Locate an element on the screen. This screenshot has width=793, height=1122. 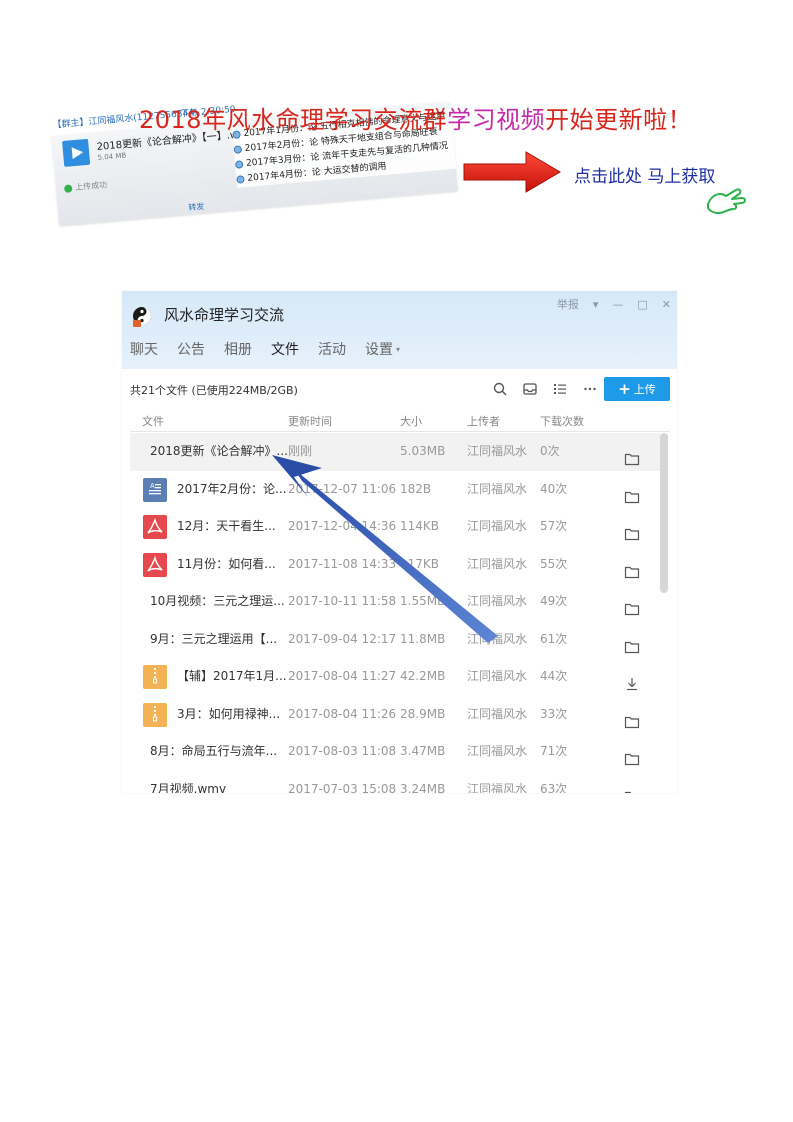
column-header: 文件 更新时间 大小 上传者 下载次数 is located at coordinates (396, 420).